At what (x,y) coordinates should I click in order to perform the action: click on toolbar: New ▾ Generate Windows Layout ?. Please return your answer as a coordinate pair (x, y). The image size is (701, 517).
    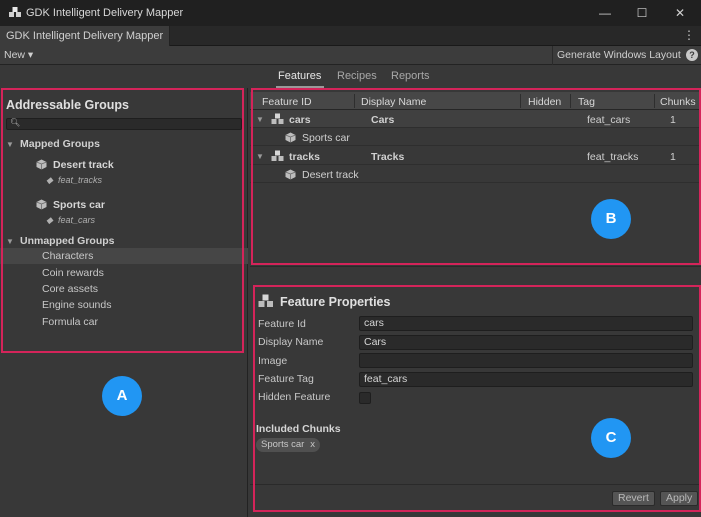
    Looking at the image, I should click on (350, 55).